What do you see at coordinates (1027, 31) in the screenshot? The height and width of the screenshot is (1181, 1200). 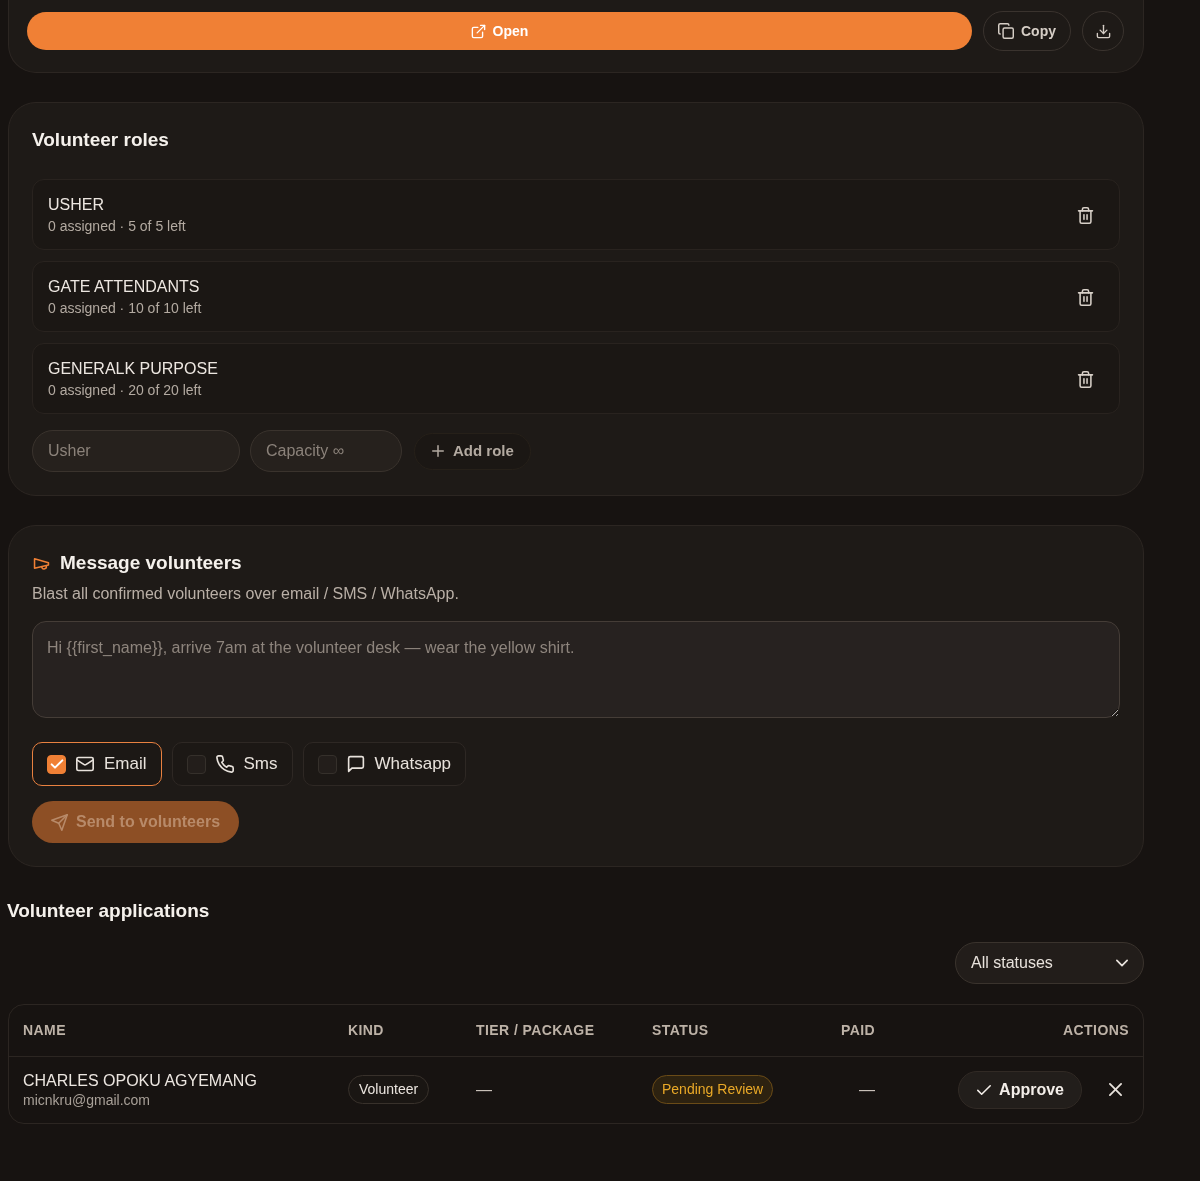 I see `copy-button: Copy` at bounding box center [1027, 31].